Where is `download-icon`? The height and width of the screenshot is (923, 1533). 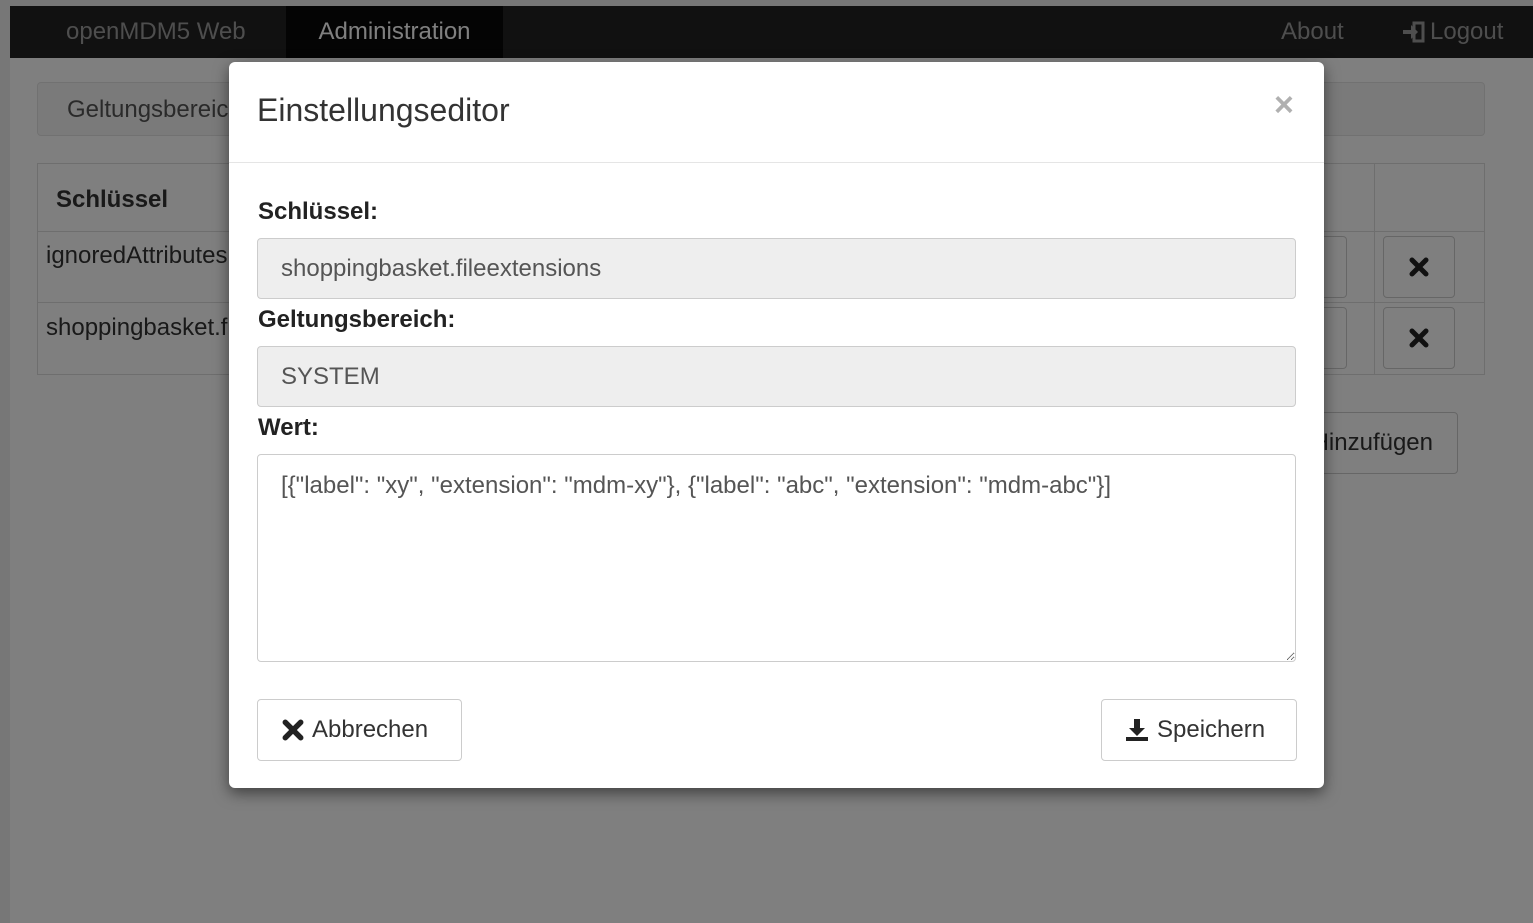 download-icon is located at coordinates (1137, 730).